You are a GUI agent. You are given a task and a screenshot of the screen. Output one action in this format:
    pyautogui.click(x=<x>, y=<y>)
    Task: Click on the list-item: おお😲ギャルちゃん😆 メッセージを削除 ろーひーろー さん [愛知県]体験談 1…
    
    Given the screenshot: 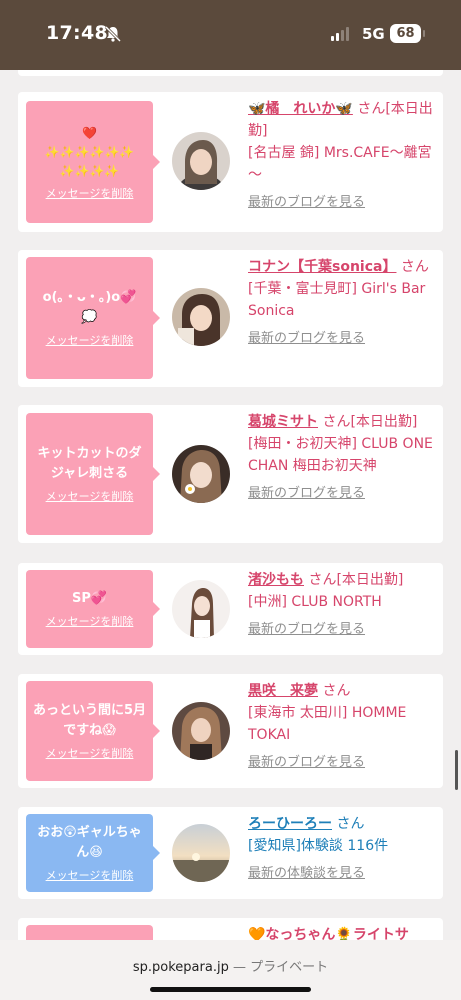 What is the action you would take?
    pyautogui.click(x=230, y=853)
    